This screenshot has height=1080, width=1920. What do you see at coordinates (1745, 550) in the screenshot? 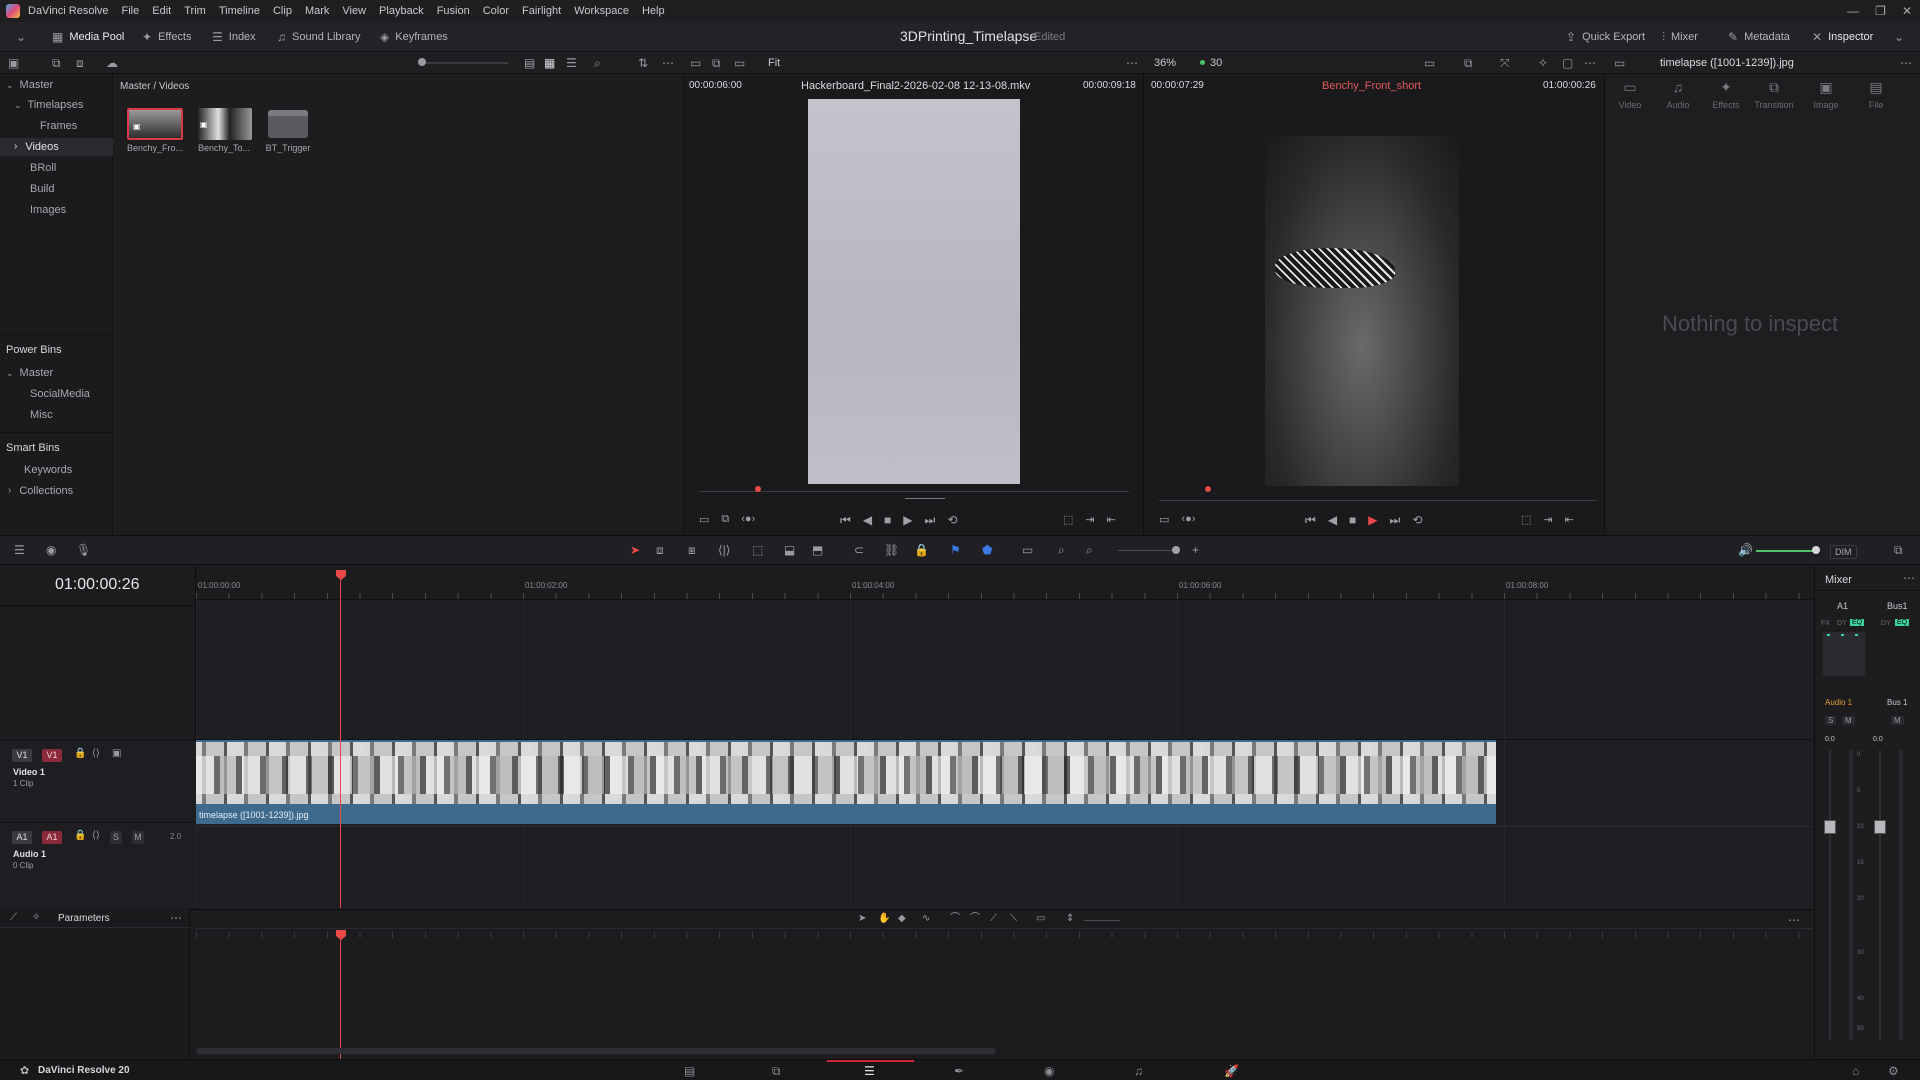
I see `speaker-icon: 🔊` at bounding box center [1745, 550].